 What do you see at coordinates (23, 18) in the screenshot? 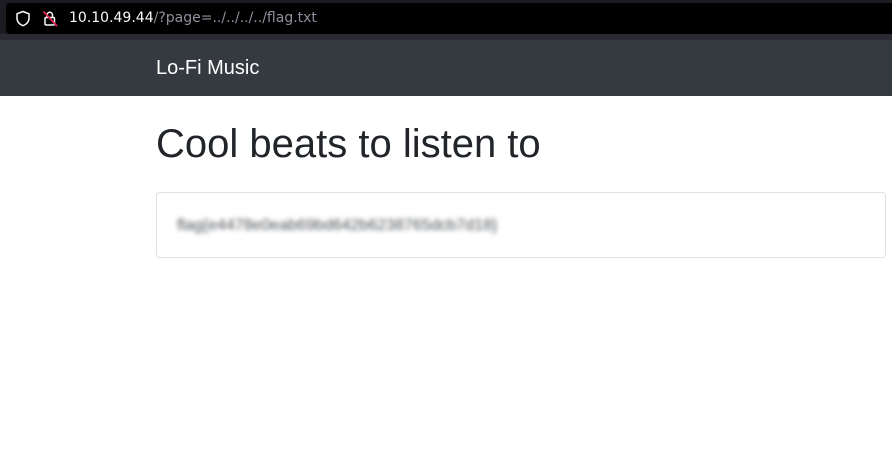
I see `shield-icon` at bounding box center [23, 18].